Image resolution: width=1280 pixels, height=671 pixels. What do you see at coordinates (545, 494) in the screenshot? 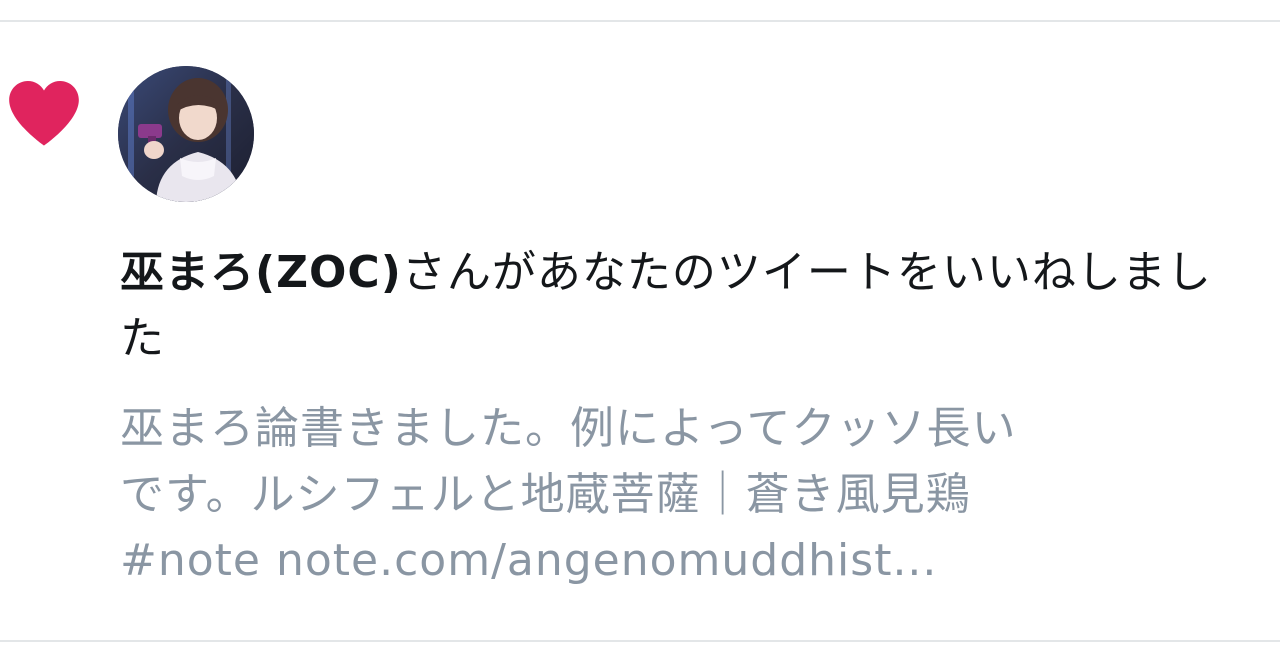
I see `tweet-preview-line: です。ルシフェルと地蔵菩薩｜蒼き風見鶏` at bounding box center [545, 494].